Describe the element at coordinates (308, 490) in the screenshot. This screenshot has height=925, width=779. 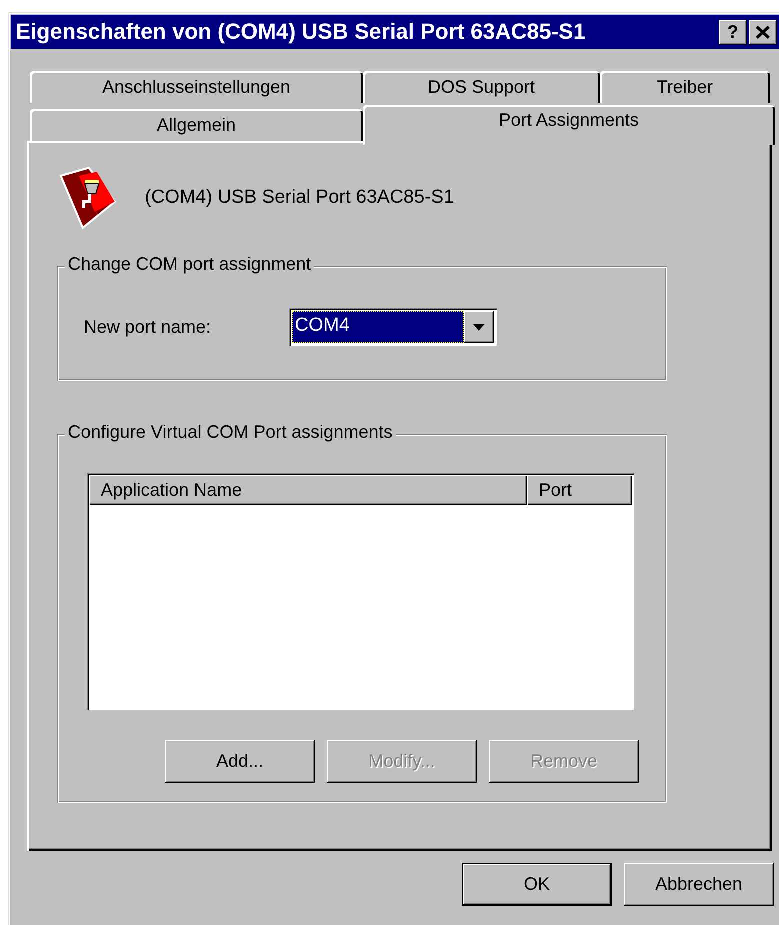
I see `column-header: Application Name` at that location.